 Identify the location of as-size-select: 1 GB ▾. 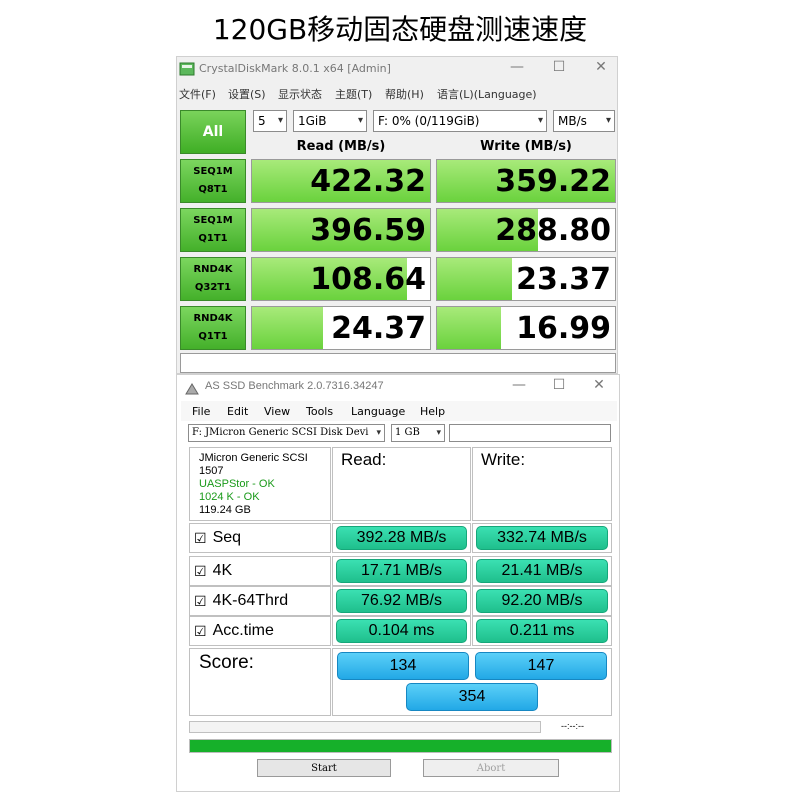
(418, 433).